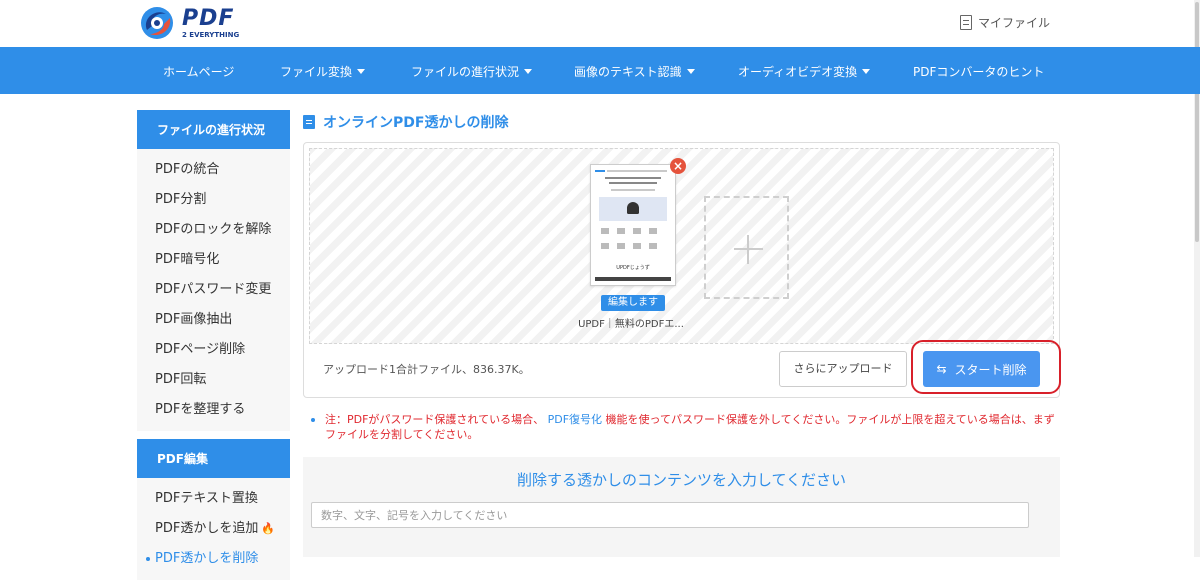 This screenshot has width=1200, height=580. Describe the element at coordinates (435, 419) in the screenshot. I see `notice-prefix: 注：PDFがパスワード保護されている場合、` at that location.